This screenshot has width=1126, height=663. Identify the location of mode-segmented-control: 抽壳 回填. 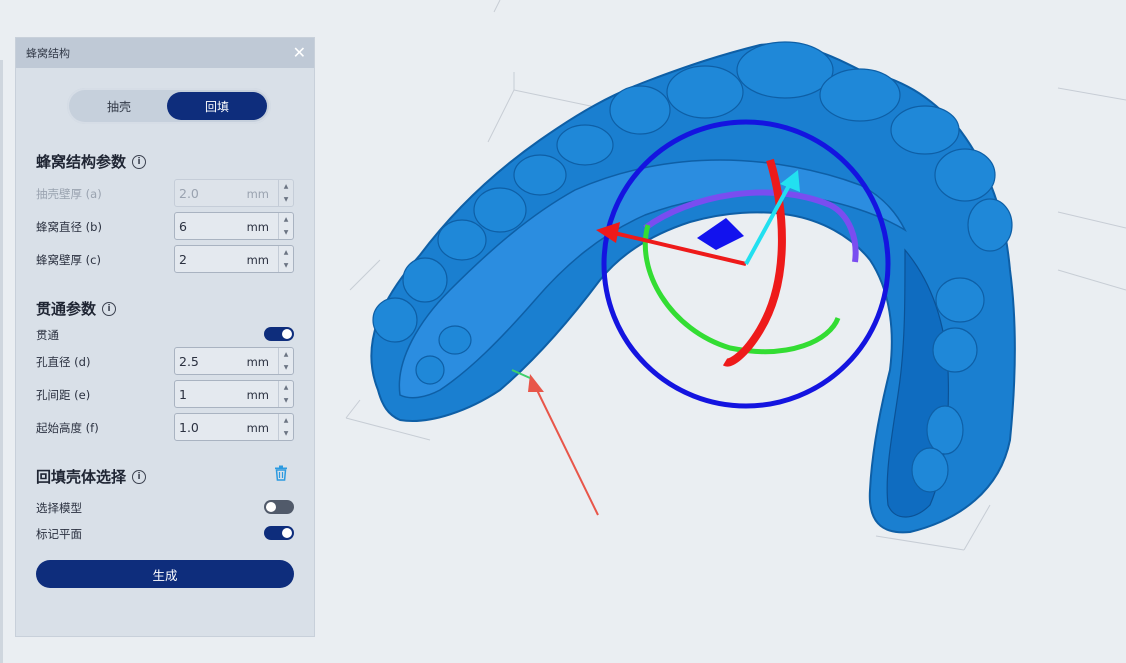
(169, 106).